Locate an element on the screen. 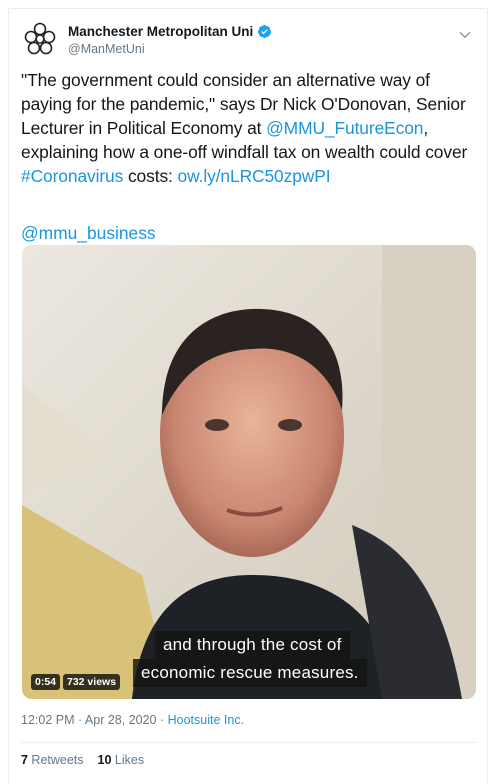  author-info: Manchester Metropolitan Uni @ManMetUni is located at coordinates (170, 40).